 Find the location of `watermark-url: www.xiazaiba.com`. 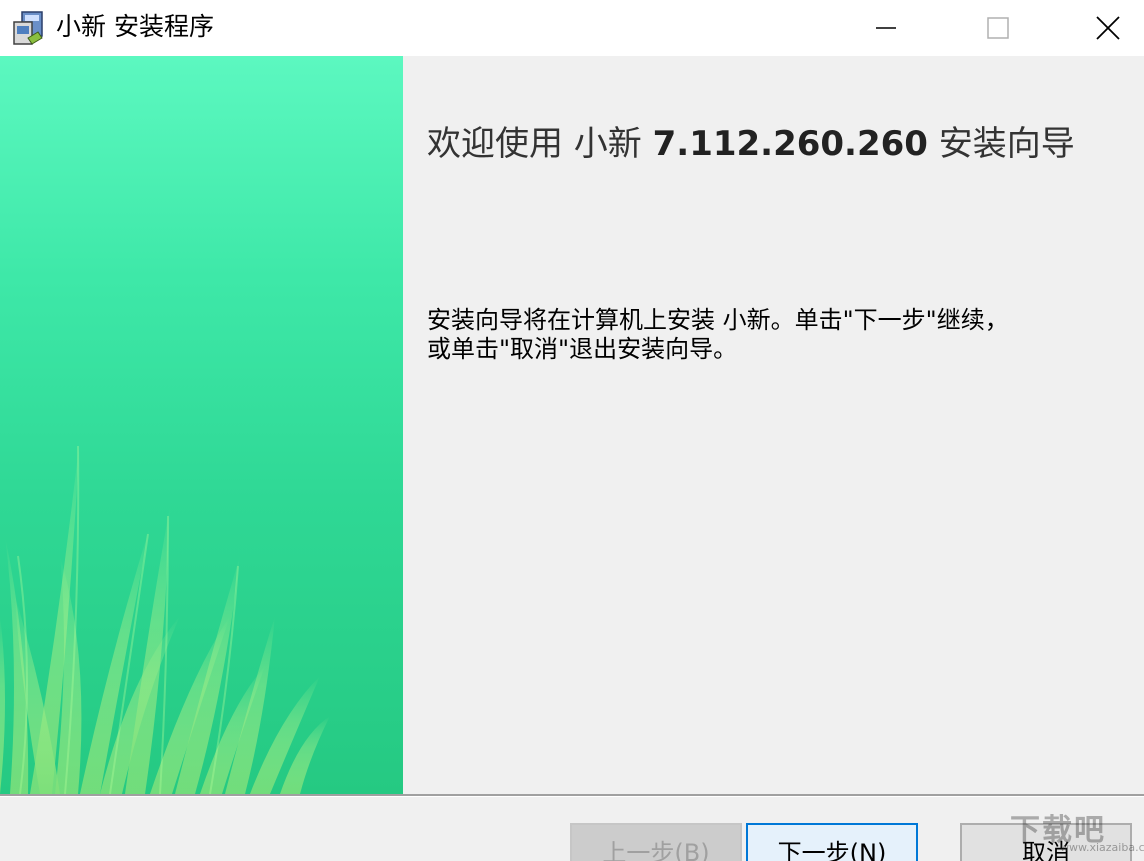

watermark-url: www.xiazaiba.com is located at coordinates (1102, 847).